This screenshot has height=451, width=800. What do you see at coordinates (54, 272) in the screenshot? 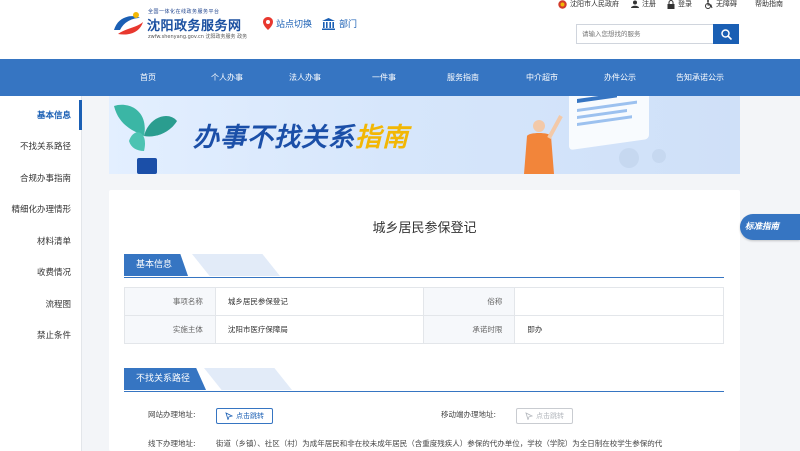
I see `sidebar-item-fees: 收费情况` at bounding box center [54, 272].